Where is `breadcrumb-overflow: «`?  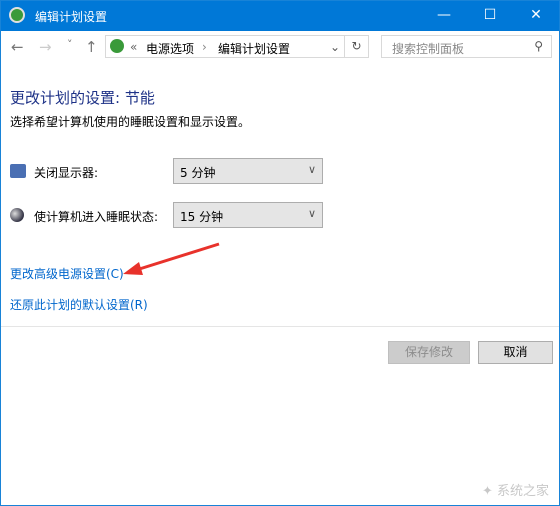 breadcrumb-overflow: « is located at coordinates (133, 47).